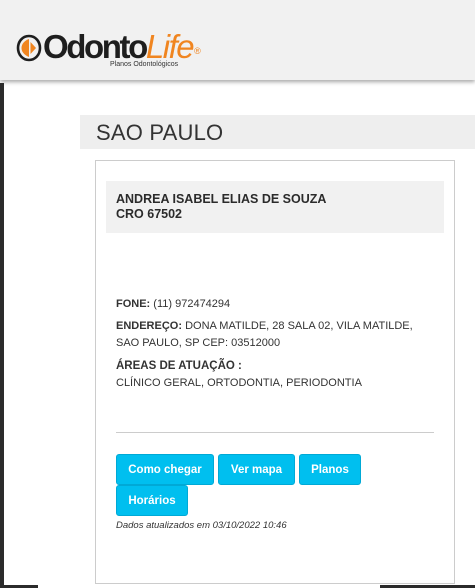  I want to click on odontolife-logo: OdontoLife® Planos Odontológicos, so click(116, 51).